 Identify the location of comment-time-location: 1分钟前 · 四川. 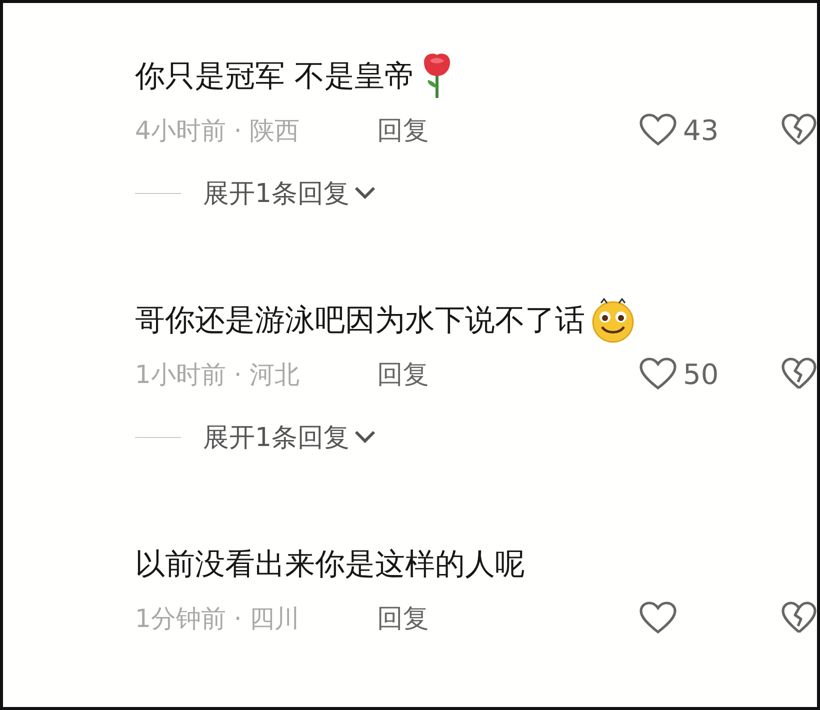
(218, 618).